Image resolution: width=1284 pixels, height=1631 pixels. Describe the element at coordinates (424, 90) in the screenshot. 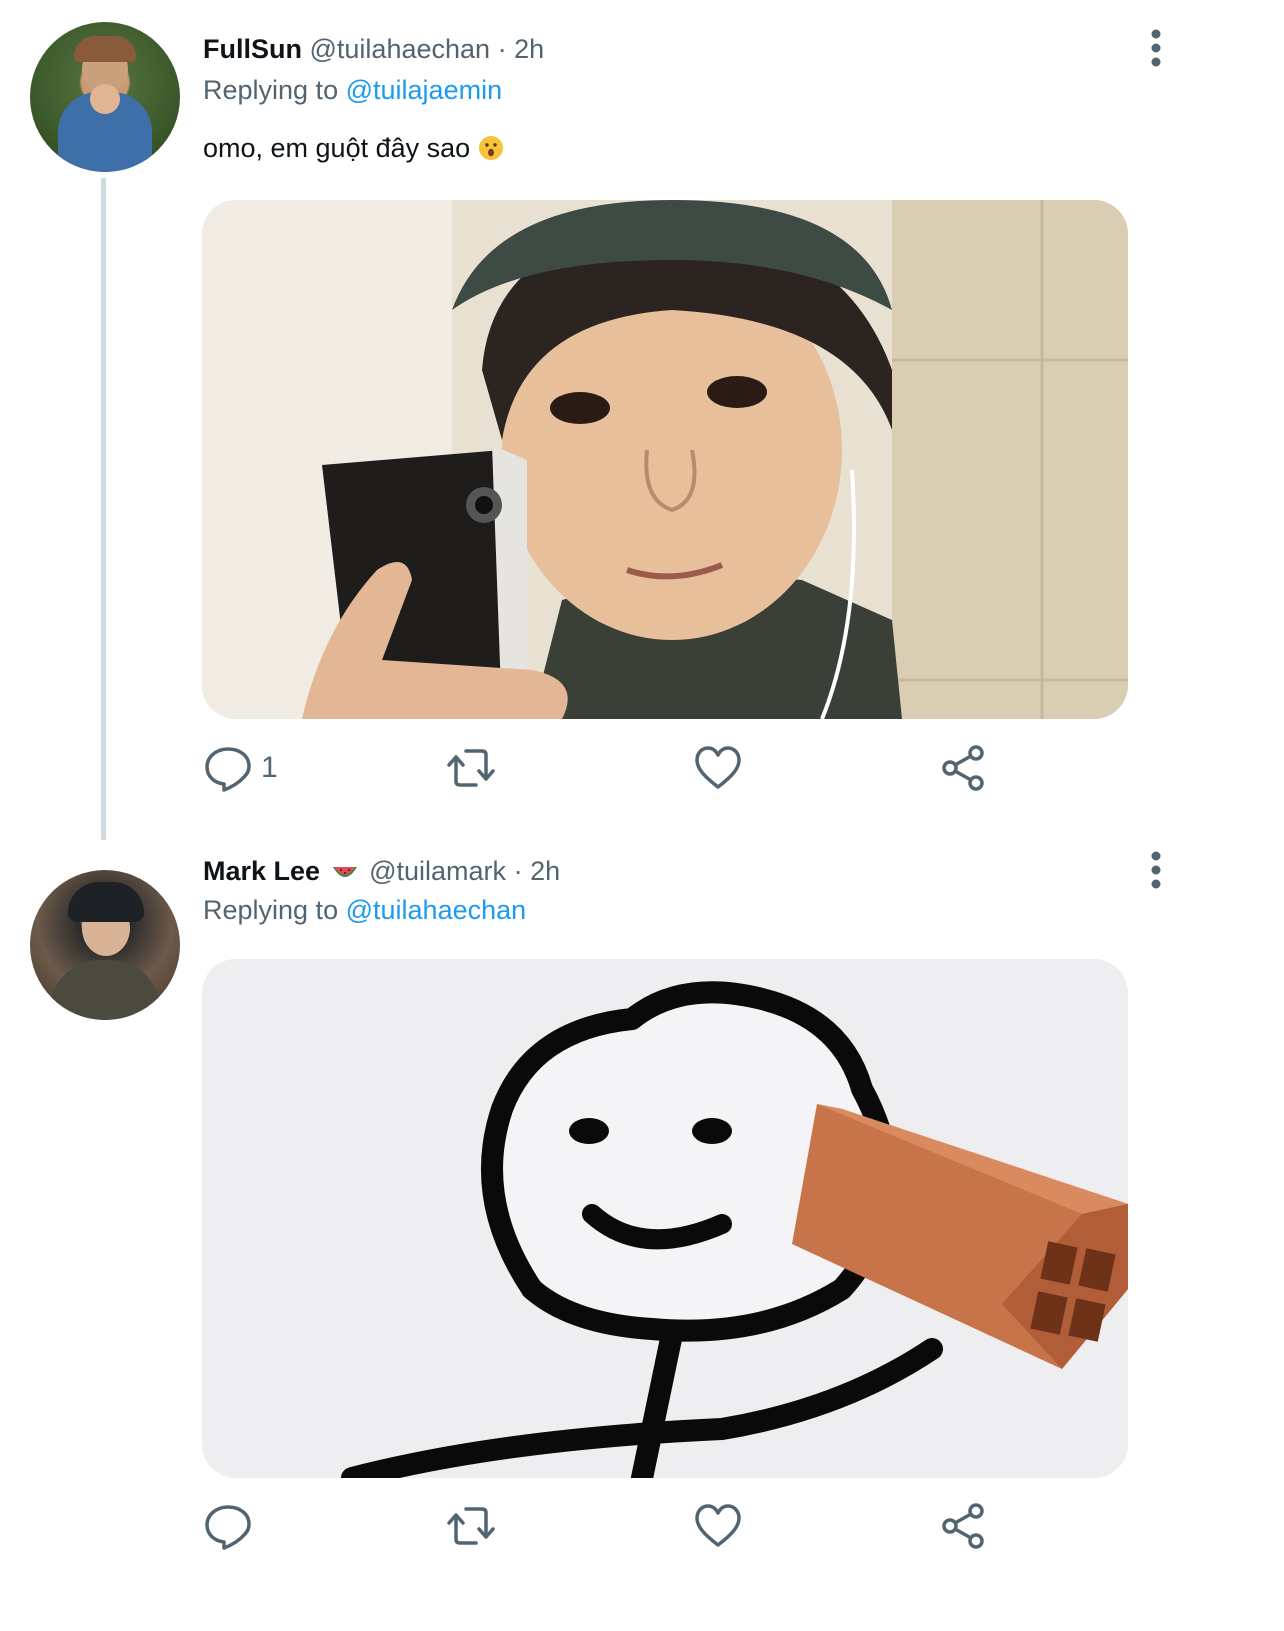

I see `replying-to-link: @tuilajaemin` at that location.